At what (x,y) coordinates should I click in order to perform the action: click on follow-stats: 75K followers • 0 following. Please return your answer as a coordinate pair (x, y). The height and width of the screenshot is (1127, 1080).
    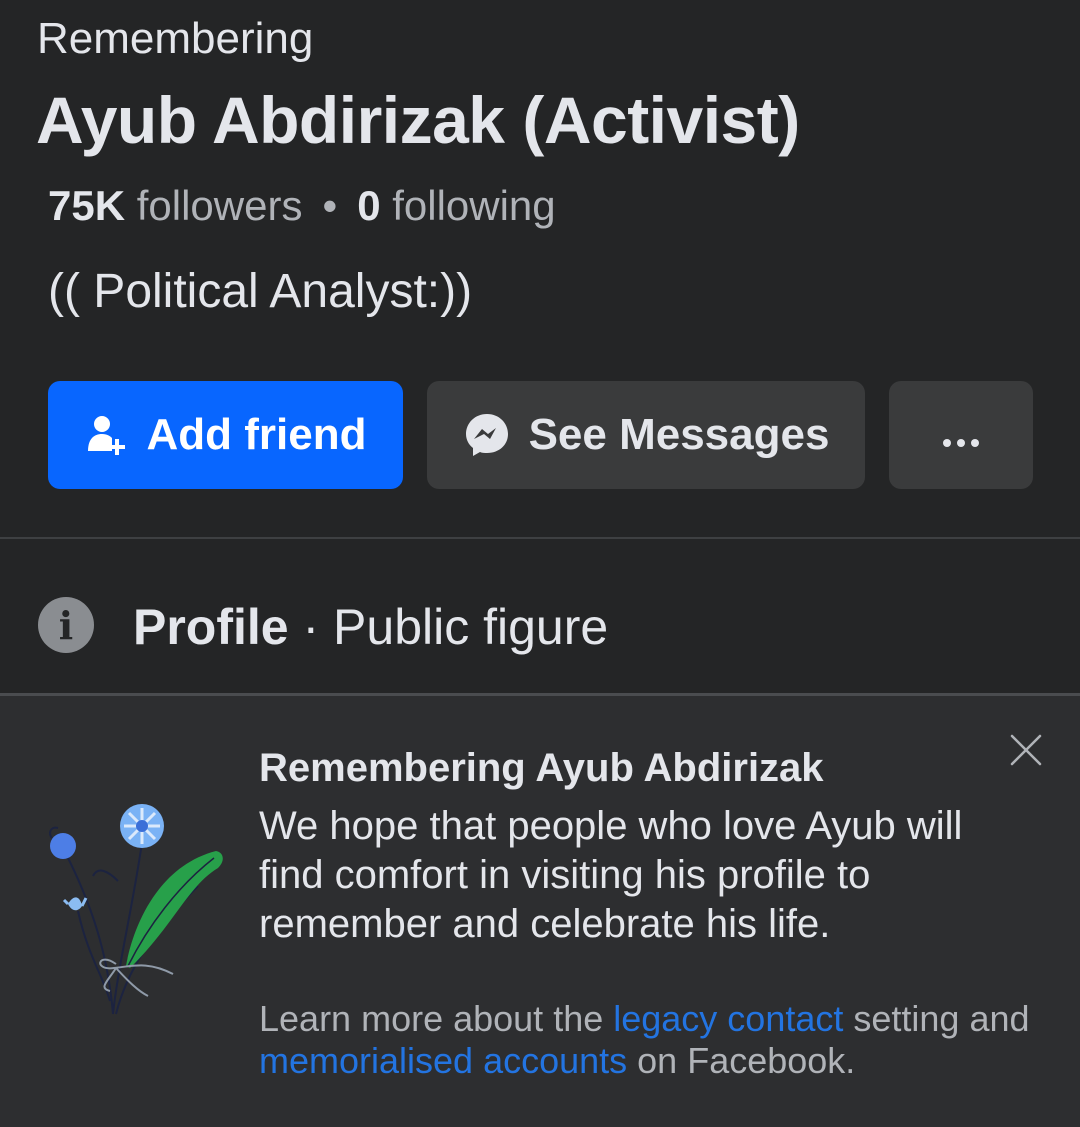
    Looking at the image, I should click on (302, 206).